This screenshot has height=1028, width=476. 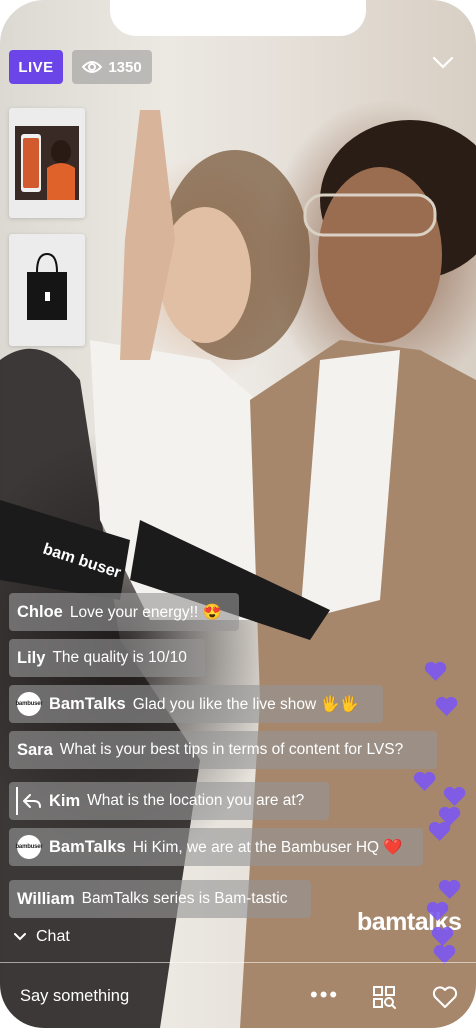 I want to click on chat-text: Glad you like the live show 🖐️🖐️, so click(x=246, y=704).